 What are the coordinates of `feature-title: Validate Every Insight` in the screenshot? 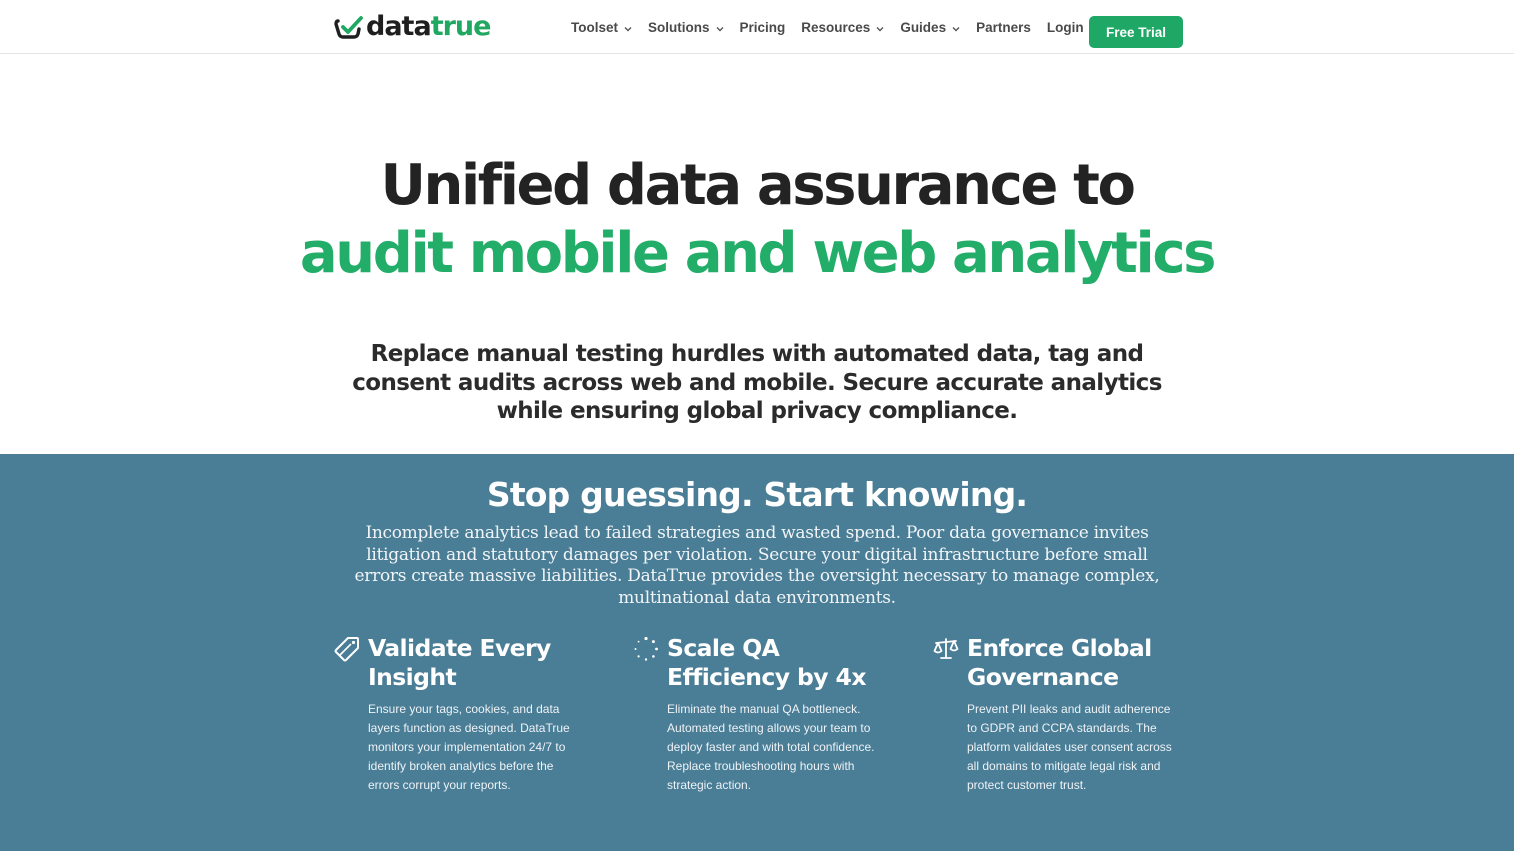 It's located at (459, 662).